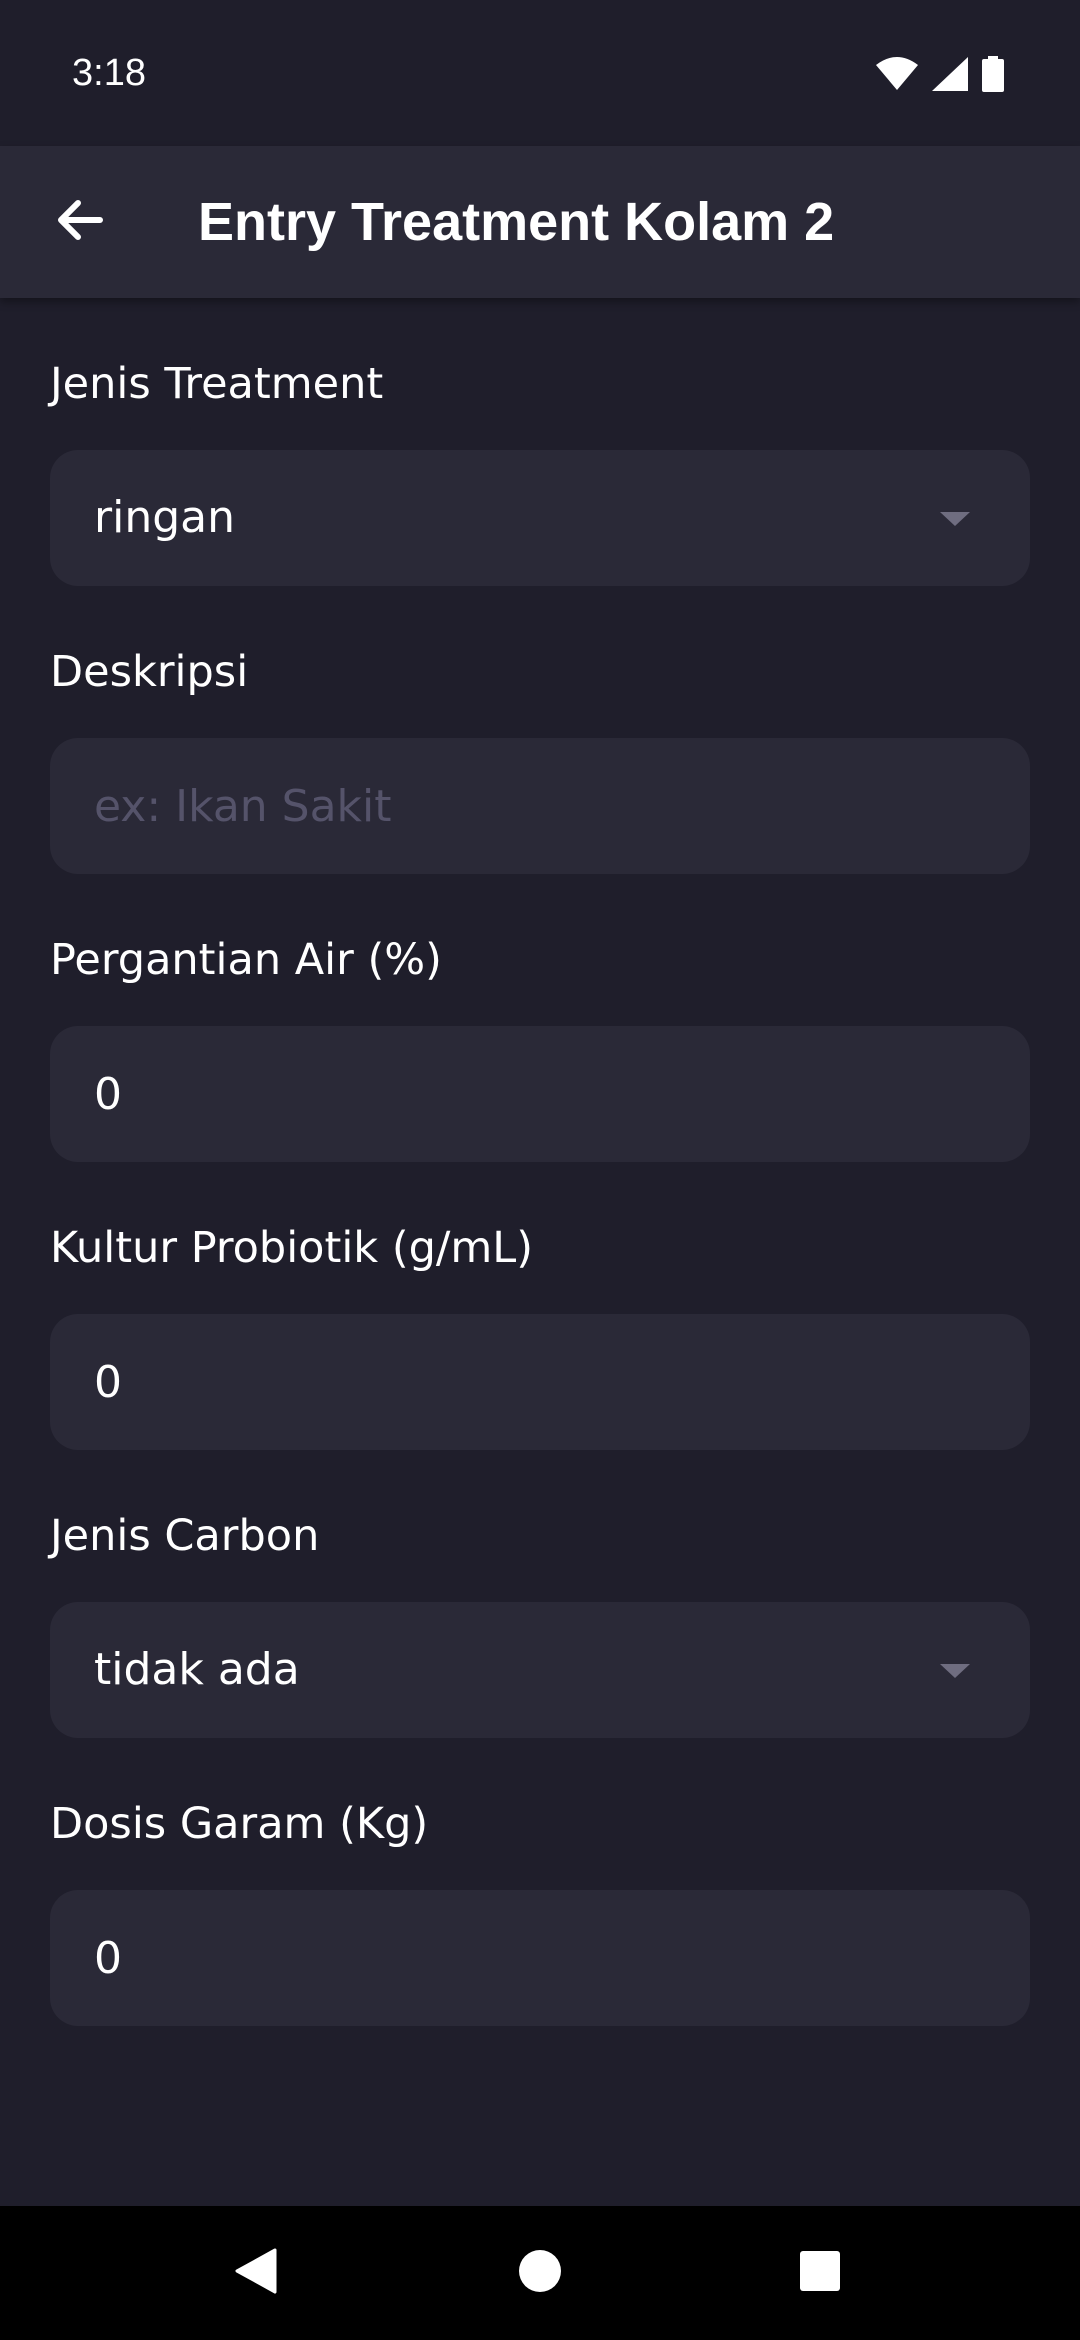  I want to click on wifi-icon, so click(897, 76).